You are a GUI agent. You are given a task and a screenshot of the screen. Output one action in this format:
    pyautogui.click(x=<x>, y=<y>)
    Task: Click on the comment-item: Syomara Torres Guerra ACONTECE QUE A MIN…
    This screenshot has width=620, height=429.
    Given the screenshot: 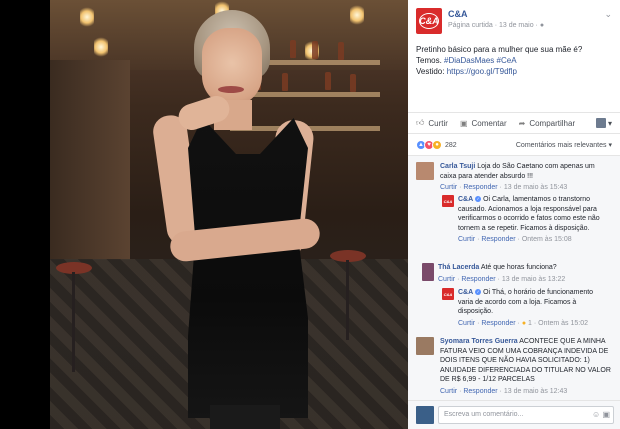 What is the action you would take?
    pyautogui.click(x=514, y=368)
    